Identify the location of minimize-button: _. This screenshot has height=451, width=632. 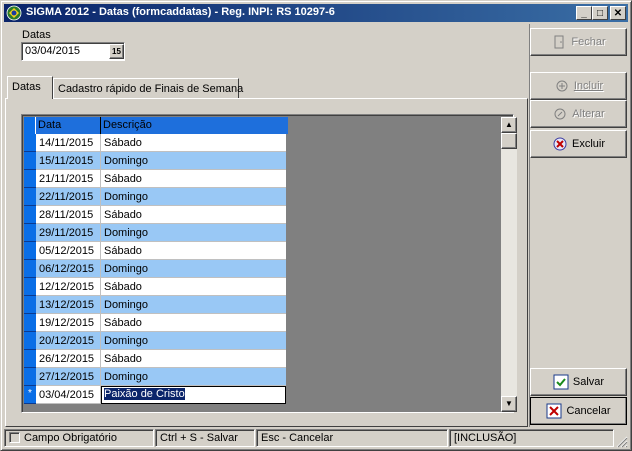
(584, 13).